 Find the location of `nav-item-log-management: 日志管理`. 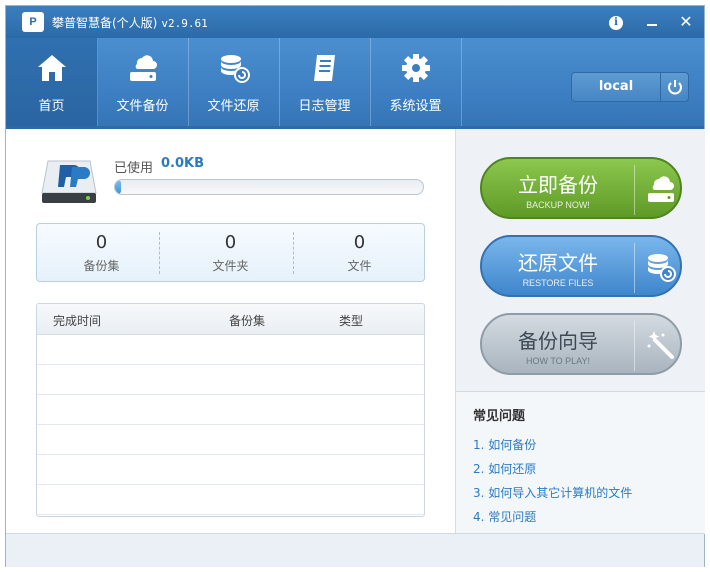

nav-item-log-management: 日志管理 is located at coordinates (325, 82).